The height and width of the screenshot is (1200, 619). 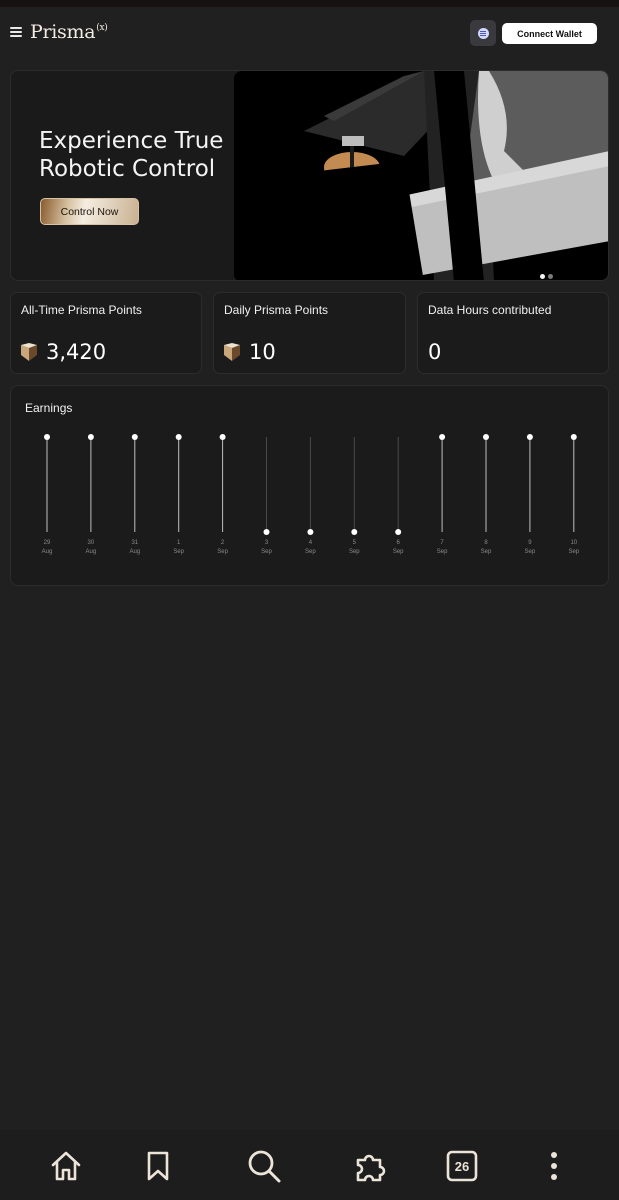 I want to click on tab-count: 26, so click(x=462, y=1166).